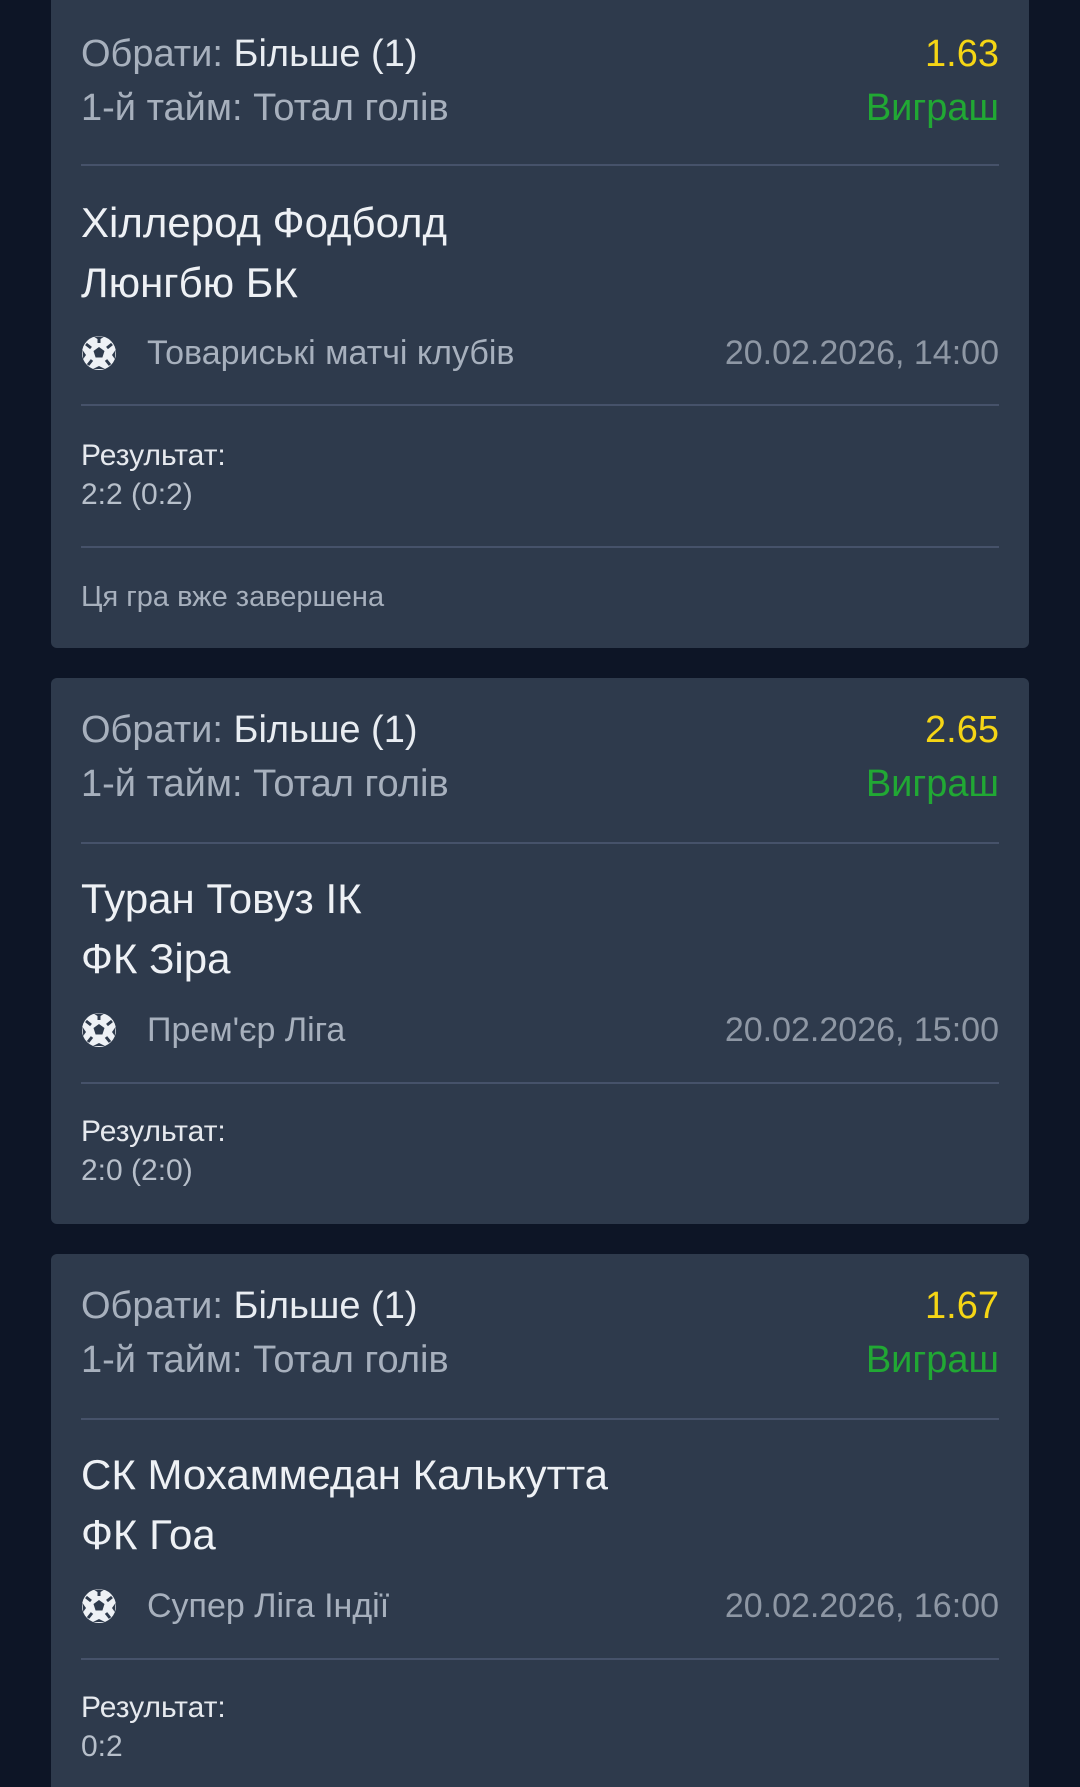  What do you see at coordinates (540, 1030) in the screenshot?
I see `league-row: Прем'єр Ліга 20.02.2026, 15:00` at bounding box center [540, 1030].